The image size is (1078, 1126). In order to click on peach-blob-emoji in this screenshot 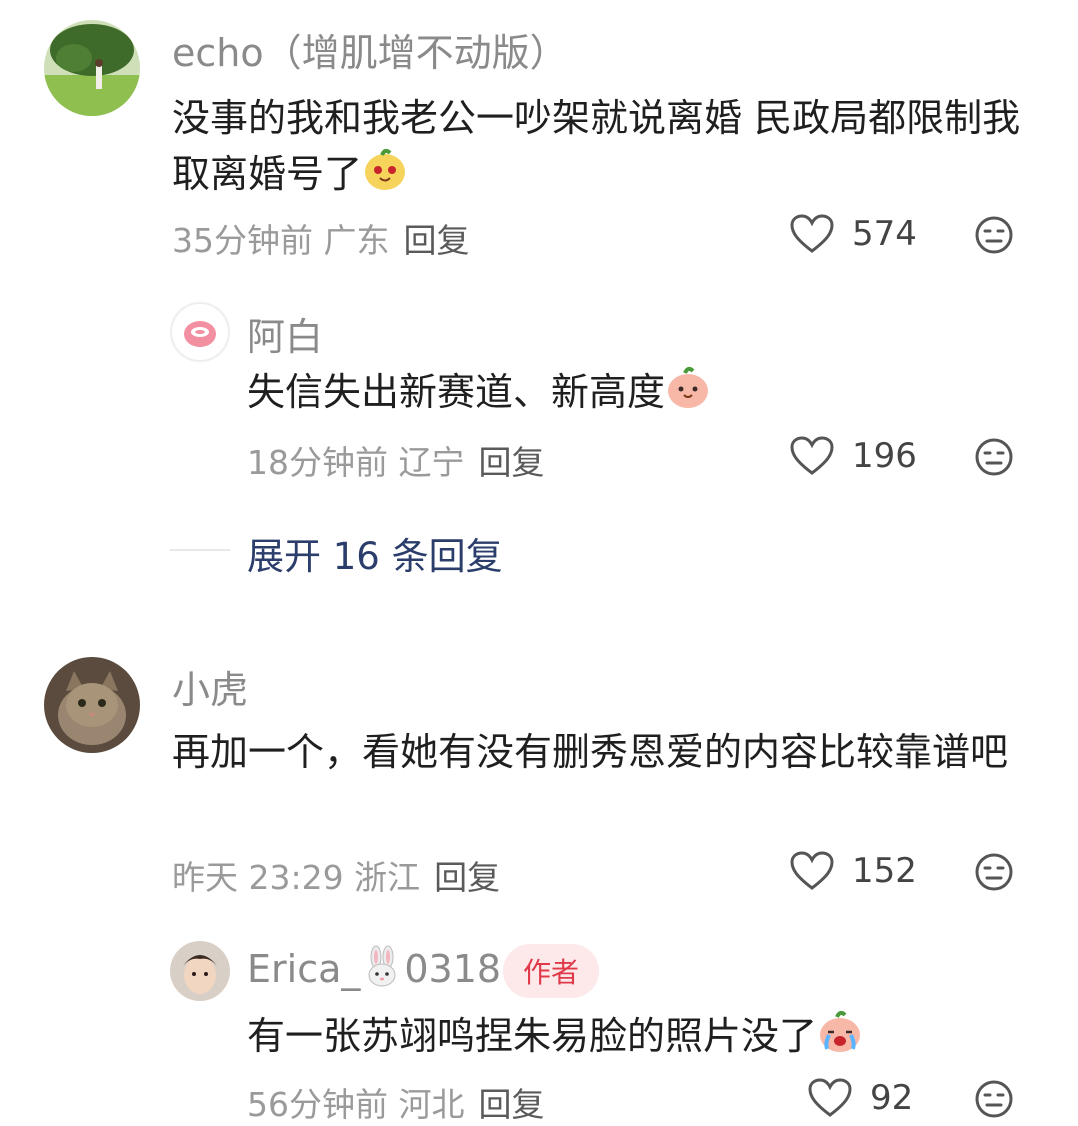, I will do `click(688, 394)`.